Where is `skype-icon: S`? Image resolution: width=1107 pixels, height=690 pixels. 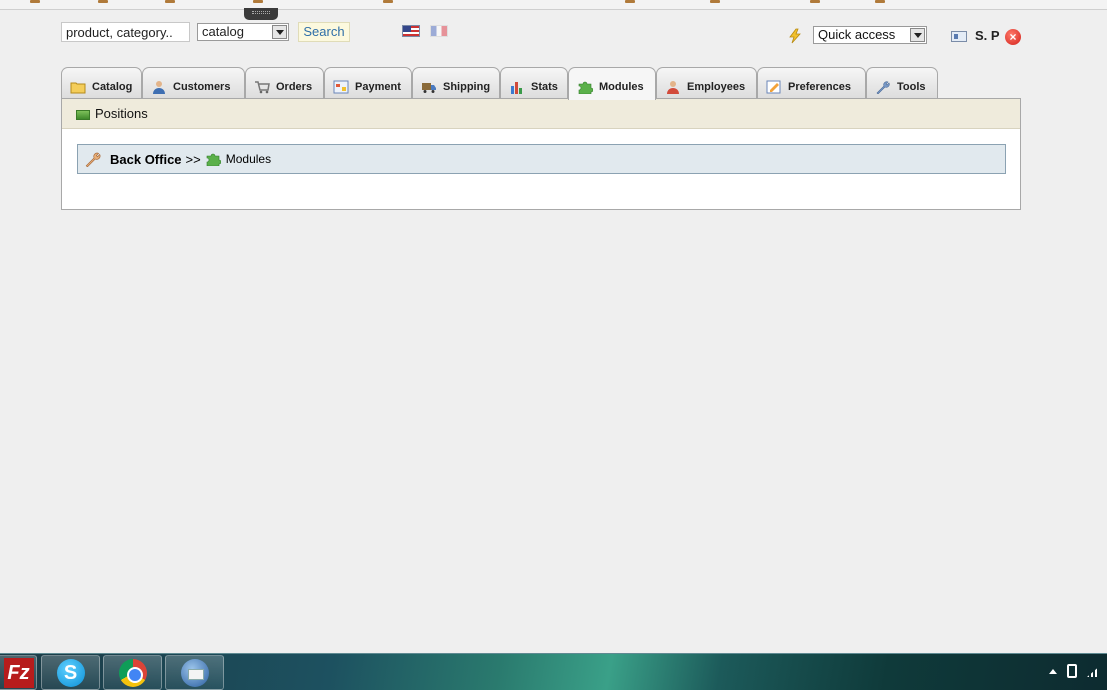 skype-icon: S is located at coordinates (70, 672).